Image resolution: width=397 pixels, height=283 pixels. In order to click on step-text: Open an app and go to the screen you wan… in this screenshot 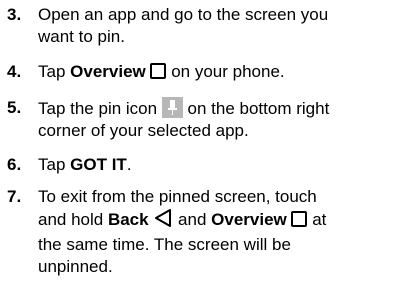, I will do `click(214, 26)`.